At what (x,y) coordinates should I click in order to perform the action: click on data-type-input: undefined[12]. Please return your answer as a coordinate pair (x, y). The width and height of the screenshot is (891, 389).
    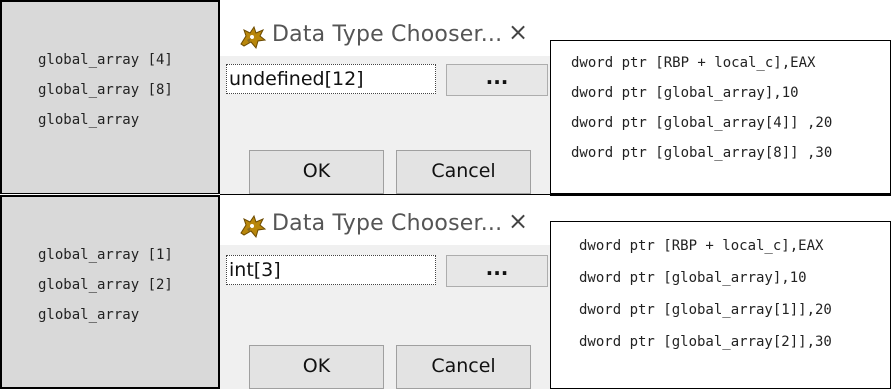
    Looking at the image, I should click on (331, 79).